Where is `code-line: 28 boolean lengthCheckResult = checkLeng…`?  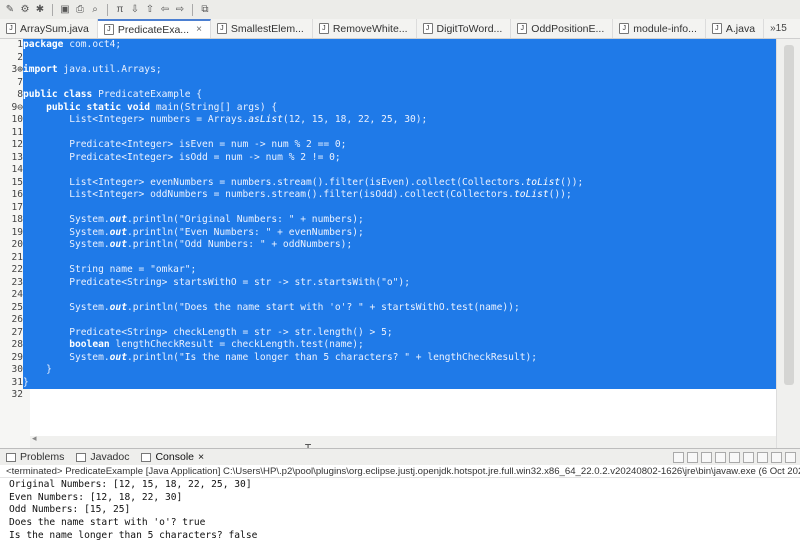 code-line: 28 boolean lengthCheckResult = checkLeng… is located at coordinates (388, 345).